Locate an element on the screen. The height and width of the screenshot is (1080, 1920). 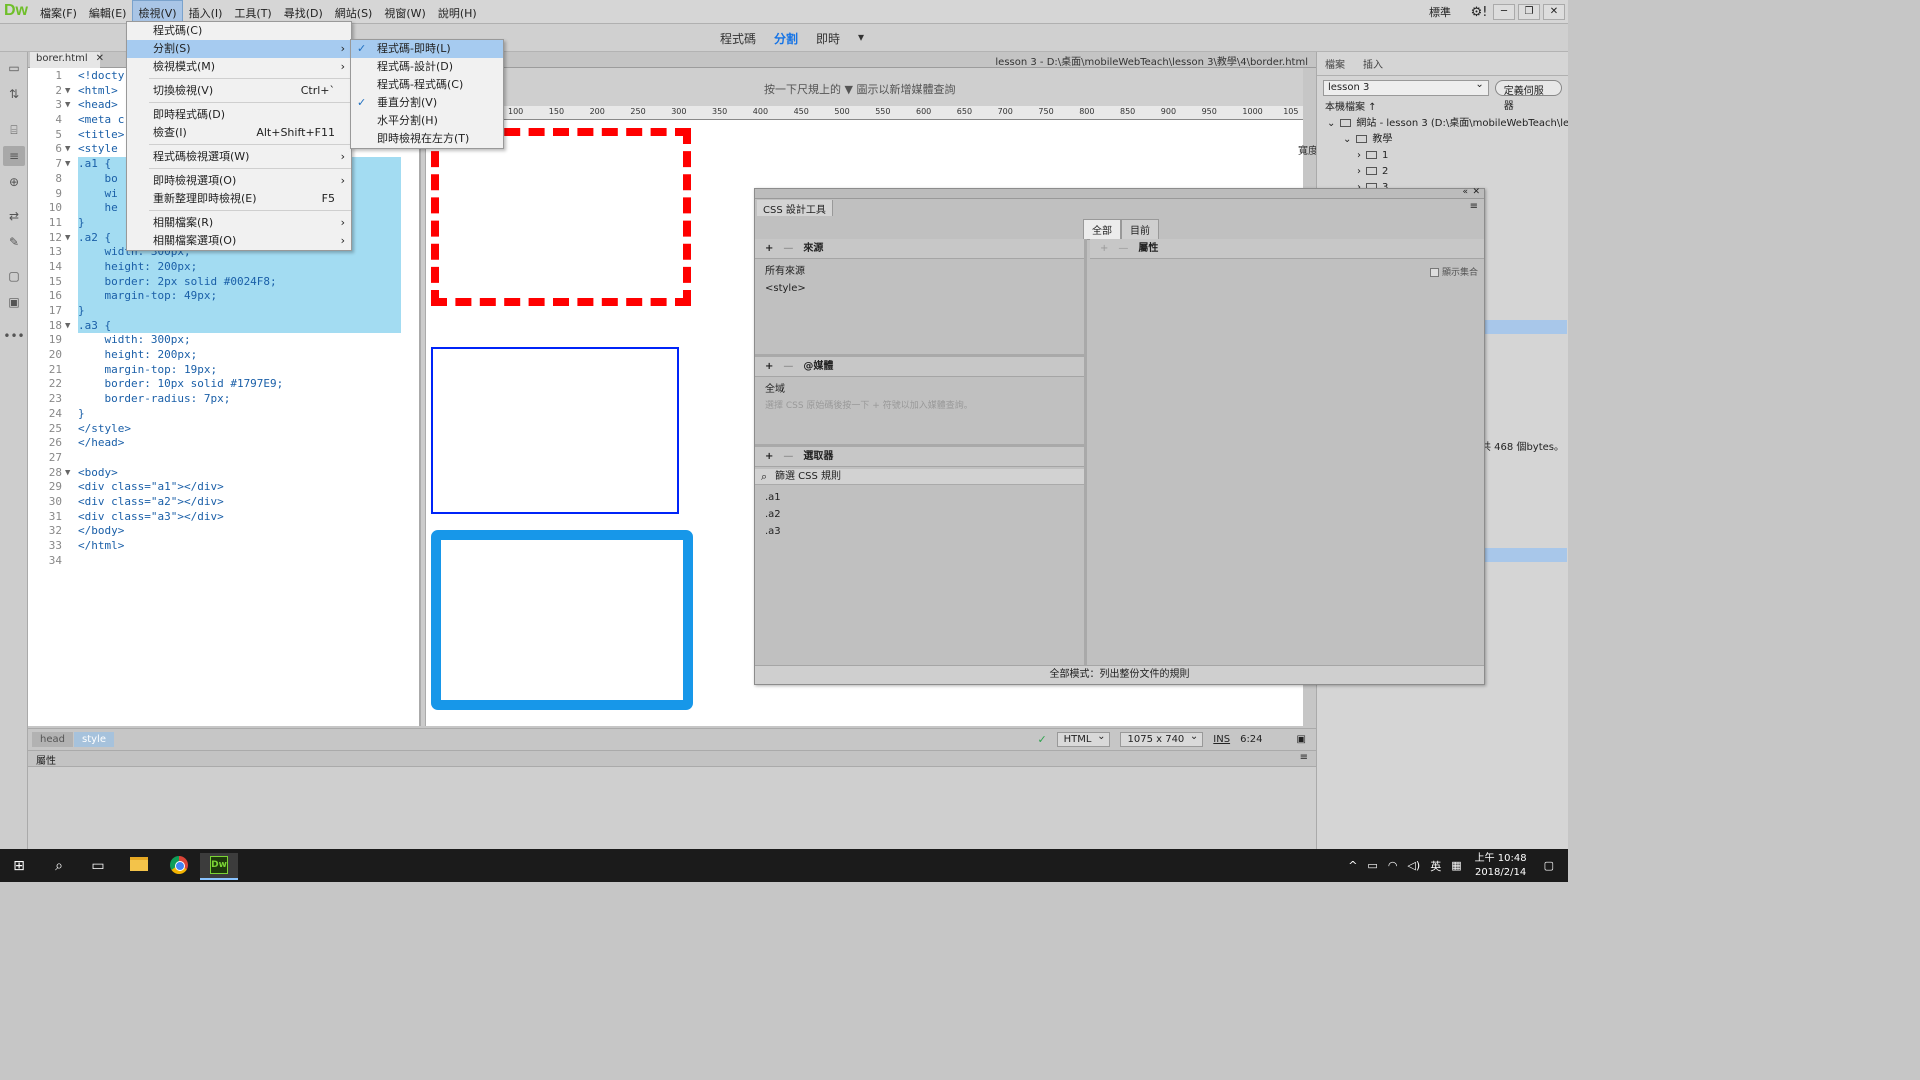
file-management-icon: ⇅ is located at coordinates (14, 94).